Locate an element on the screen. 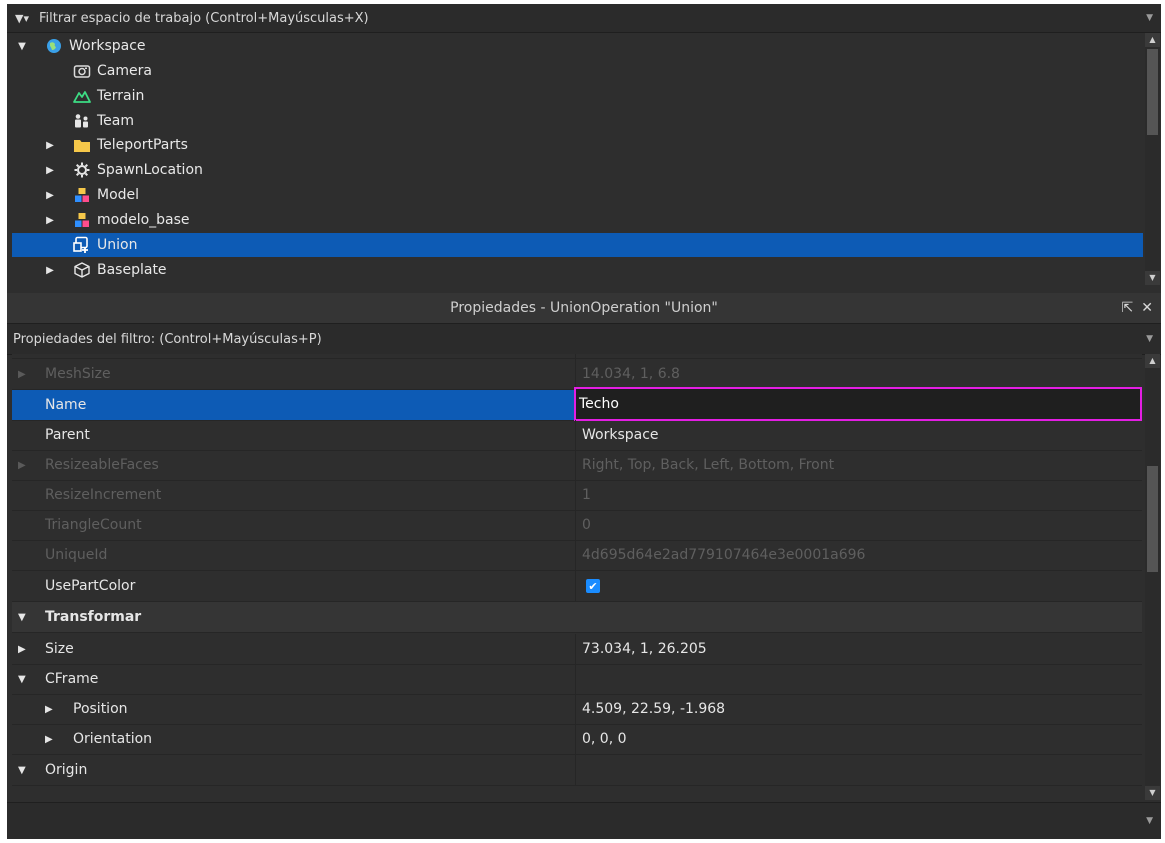 The image size is (1165, 843). tree-item-label: SpawnLocation is located at coordinates (150, 170).